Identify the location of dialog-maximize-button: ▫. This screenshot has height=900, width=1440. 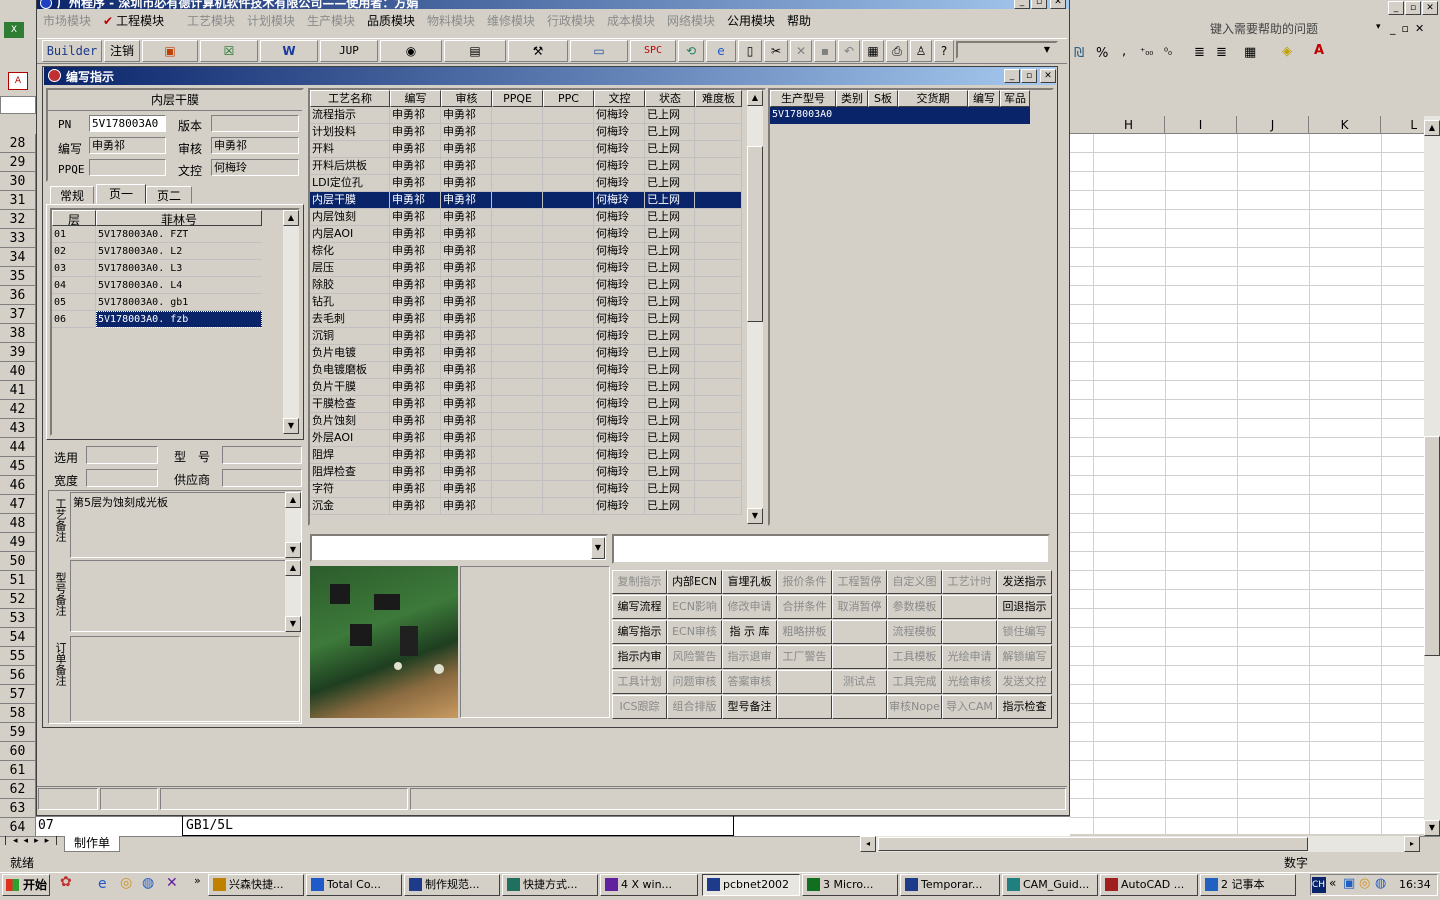
(1029, 76).